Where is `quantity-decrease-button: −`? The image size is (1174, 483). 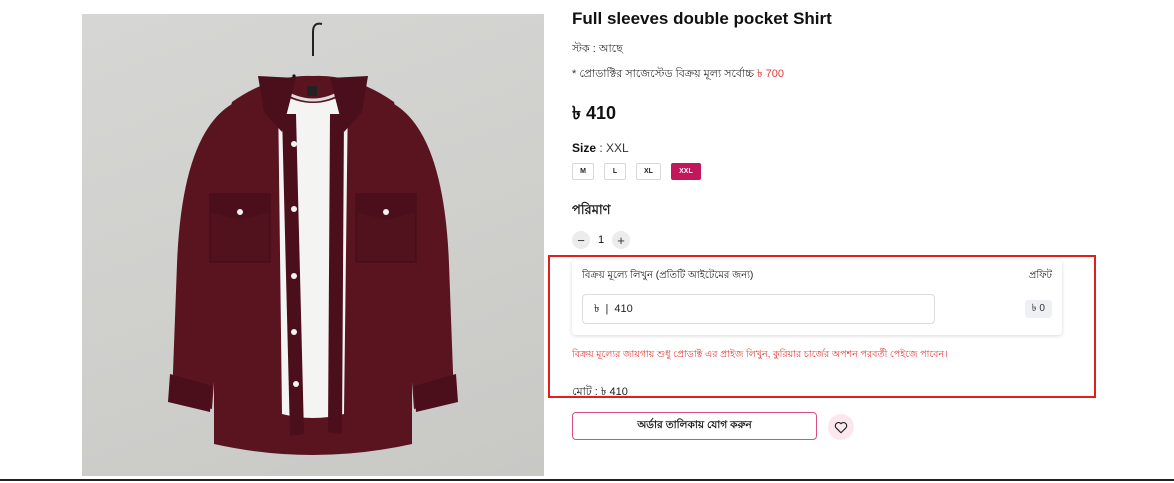
quantity-decrease-button: − is located at coordinates (581, 240).